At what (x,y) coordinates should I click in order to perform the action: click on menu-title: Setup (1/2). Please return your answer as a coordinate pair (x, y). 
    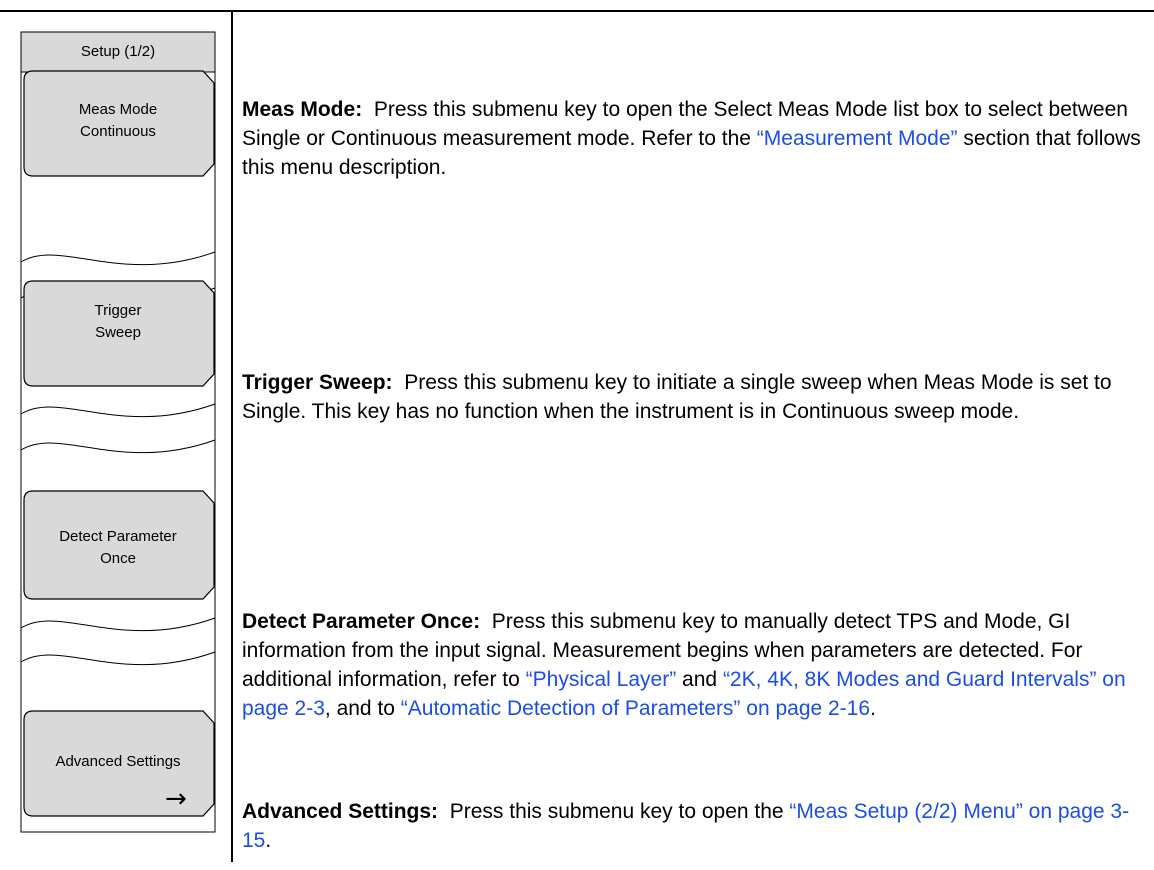
    Looking at the image, I should click on (118, 51).